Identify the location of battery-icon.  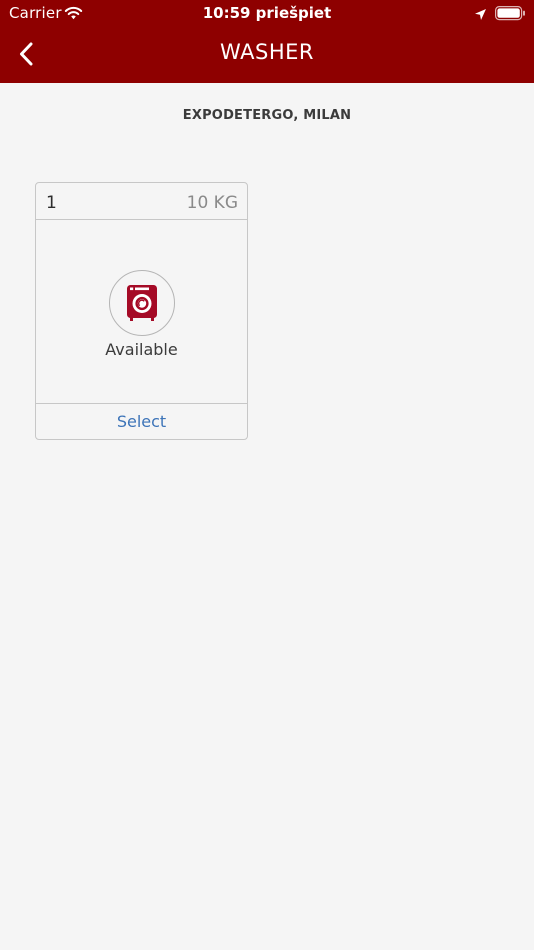
(510, 15).